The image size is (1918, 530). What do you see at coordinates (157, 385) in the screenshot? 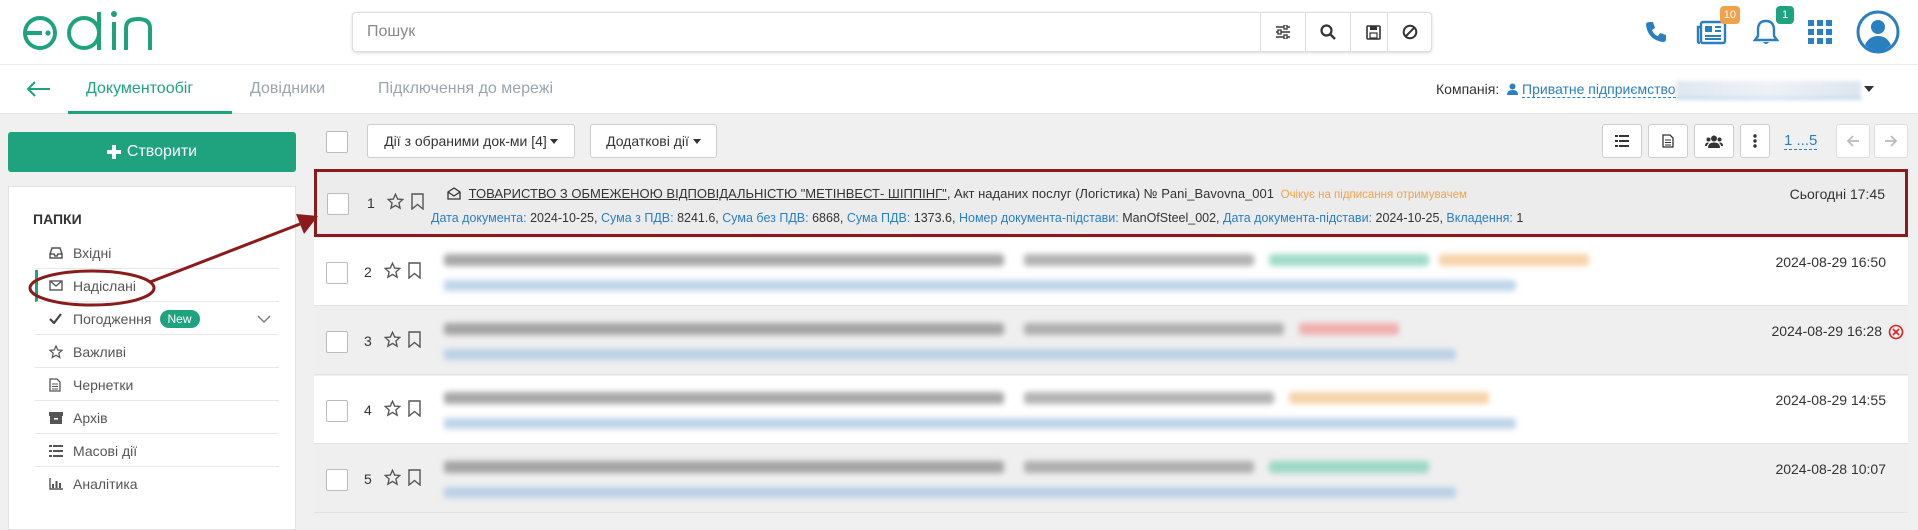
I see `folder-drafts: Чернетки` at bounding box center [157, 385].